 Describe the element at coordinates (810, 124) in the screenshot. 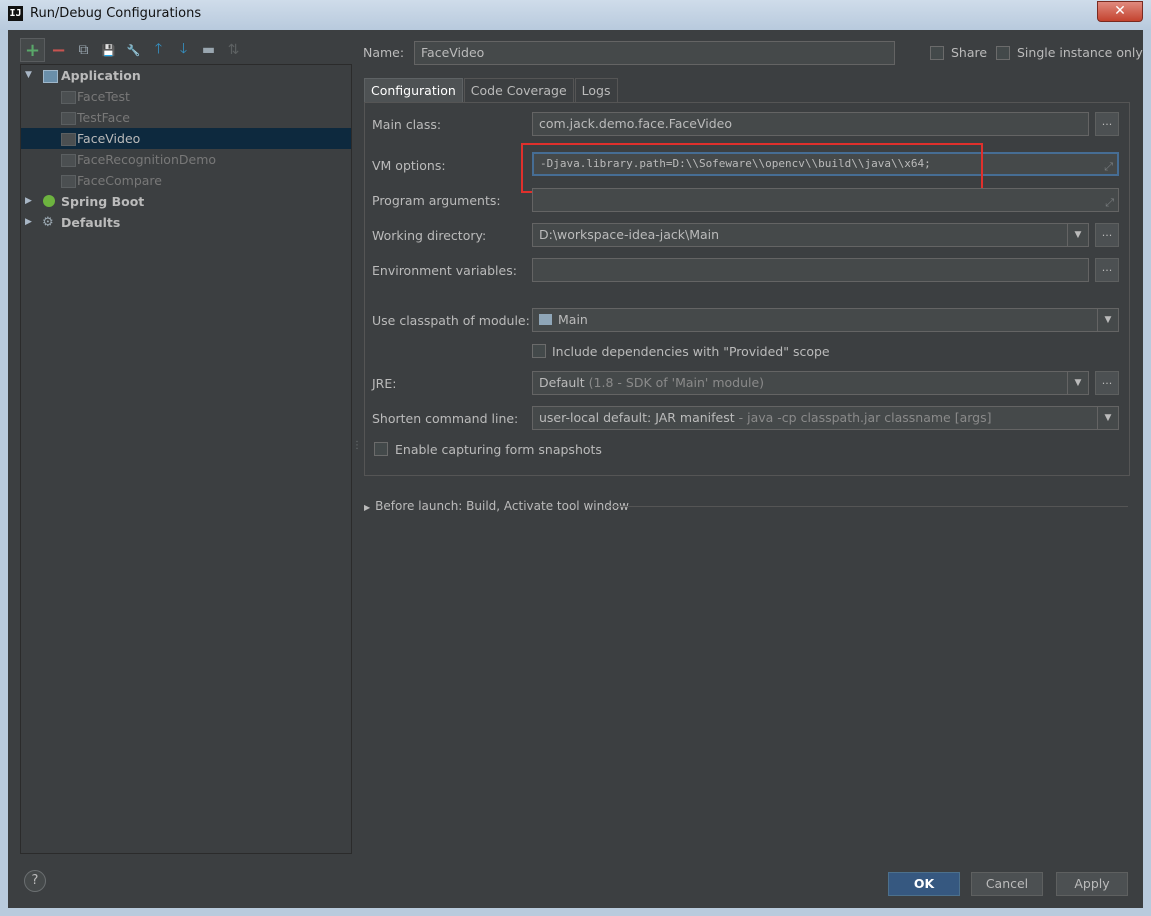

I see `main-class-field: com.jack.demo.face.FaceVideo` at that location.